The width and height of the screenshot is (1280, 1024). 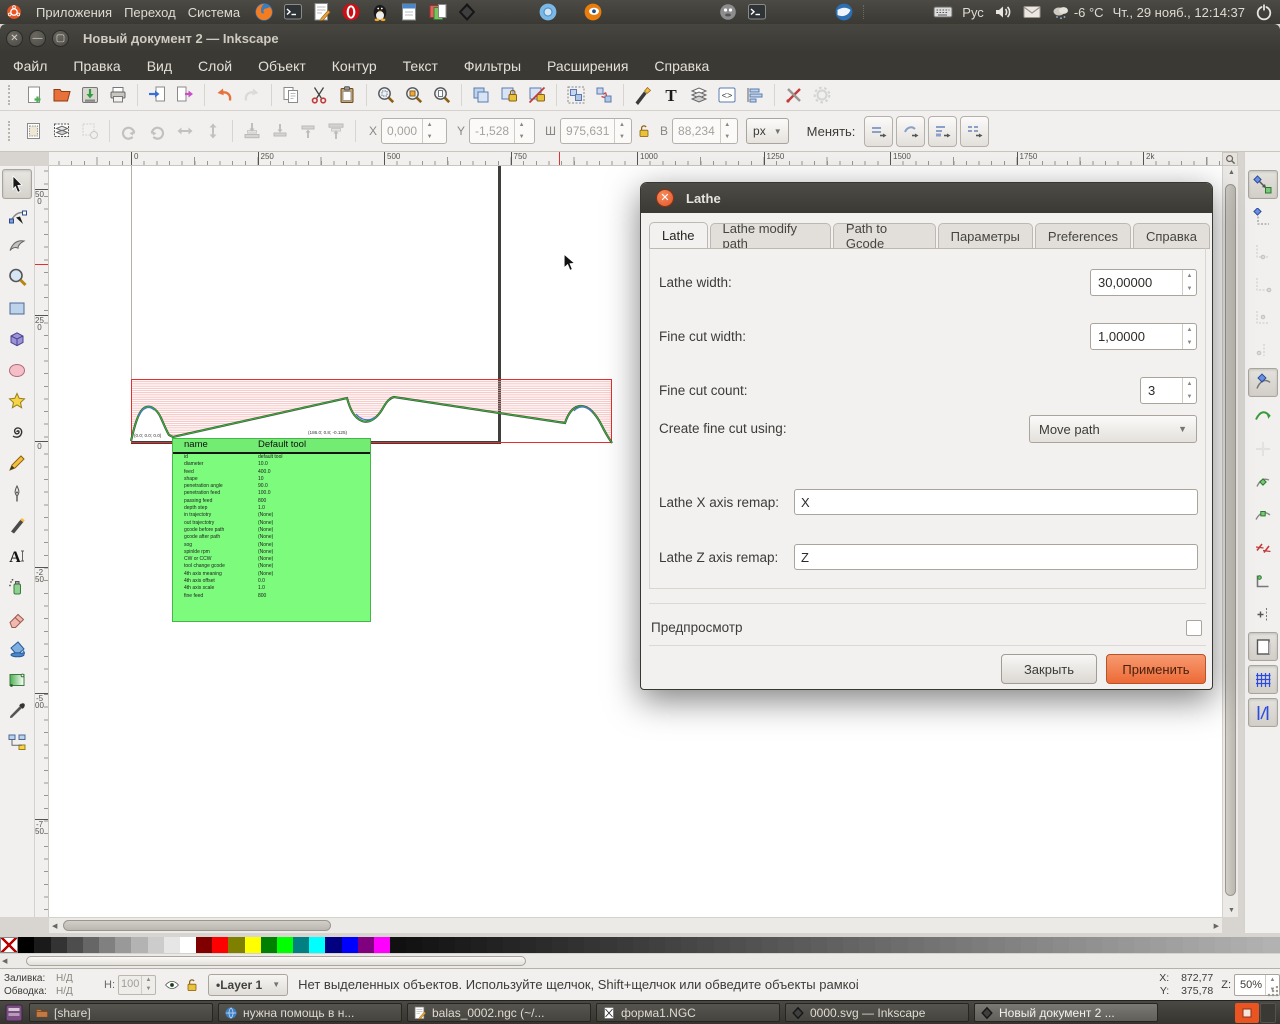 What do you see at coordinates (34, 95) in the screenshot?
I see `new-button` at bounding box center [34, 95].